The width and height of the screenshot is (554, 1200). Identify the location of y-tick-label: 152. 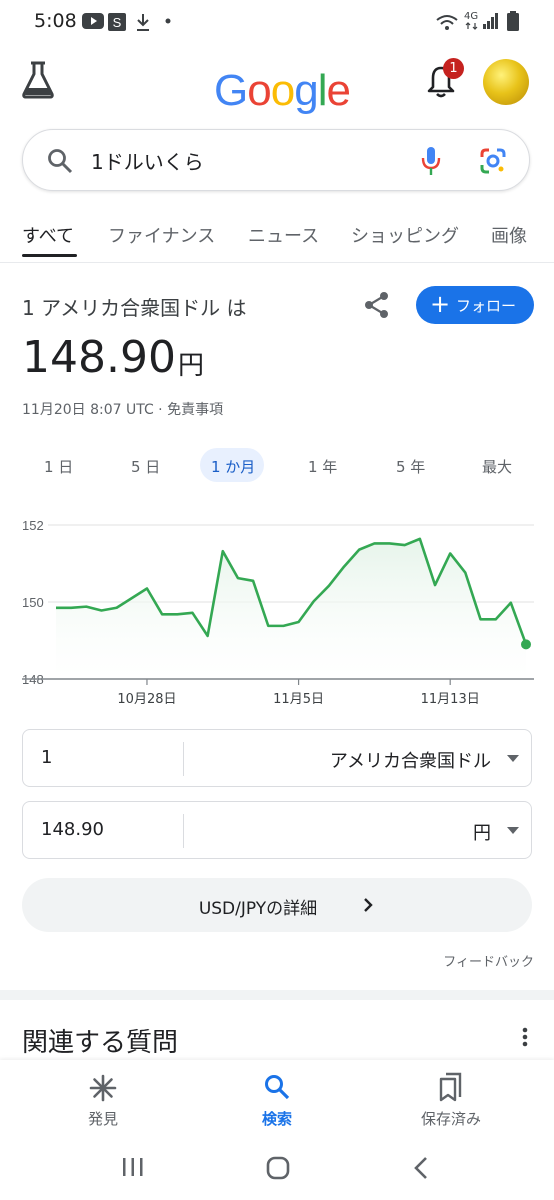
(33, 525).